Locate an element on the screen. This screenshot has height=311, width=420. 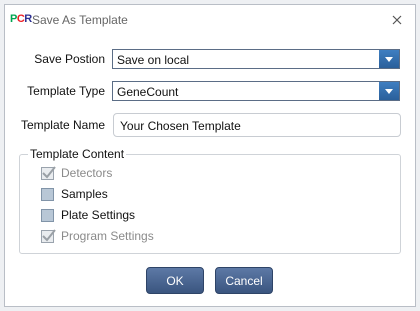
template-type-dropdown-arrow is located at coordinates (389, 91).